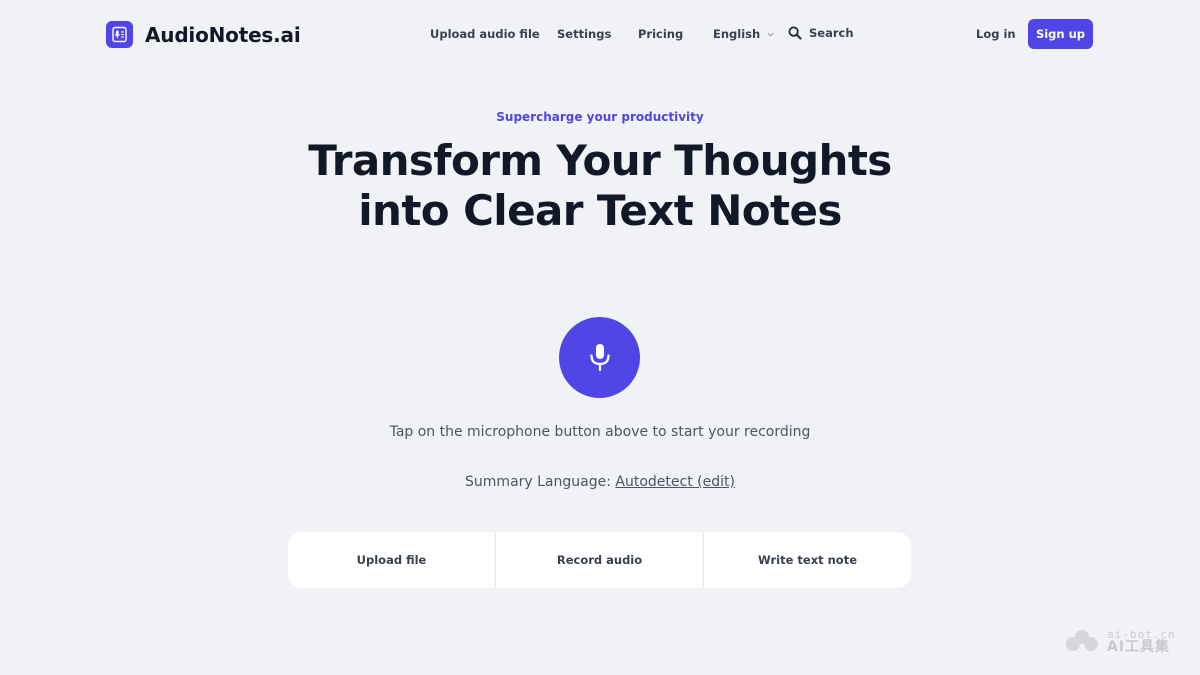 The image size is (1200, 675). Describe the element at coordinates (831, 33) in the screenshot. I see `search-label: Search` at that location.